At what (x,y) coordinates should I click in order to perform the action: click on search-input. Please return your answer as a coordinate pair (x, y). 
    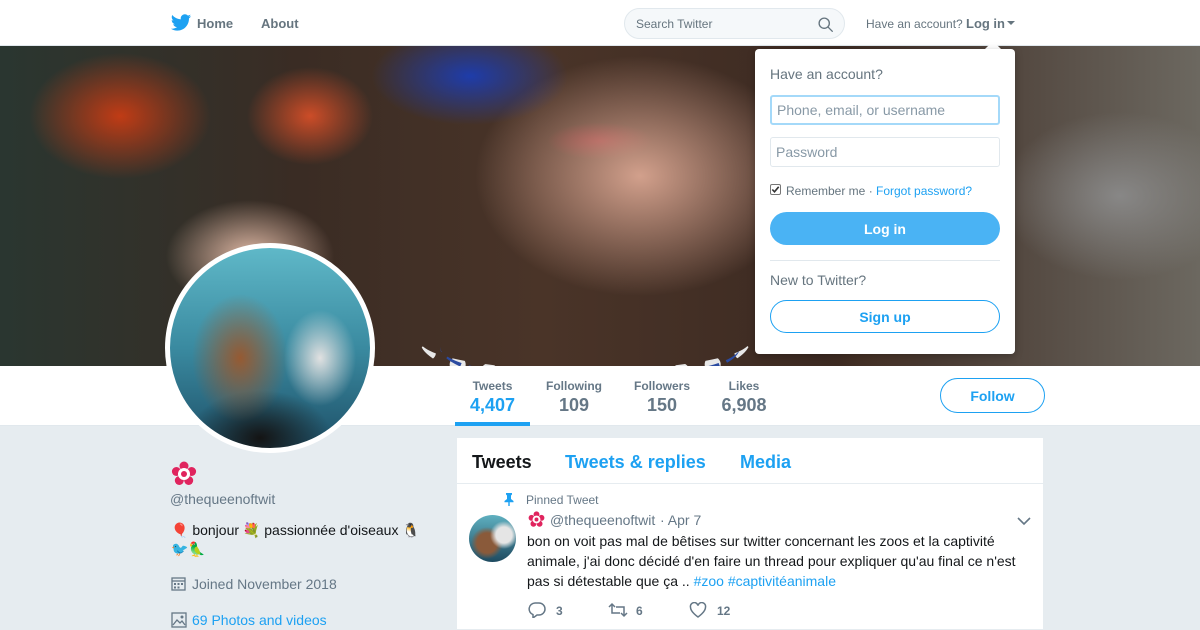
    Looking at the image, I should click on (721, 24).